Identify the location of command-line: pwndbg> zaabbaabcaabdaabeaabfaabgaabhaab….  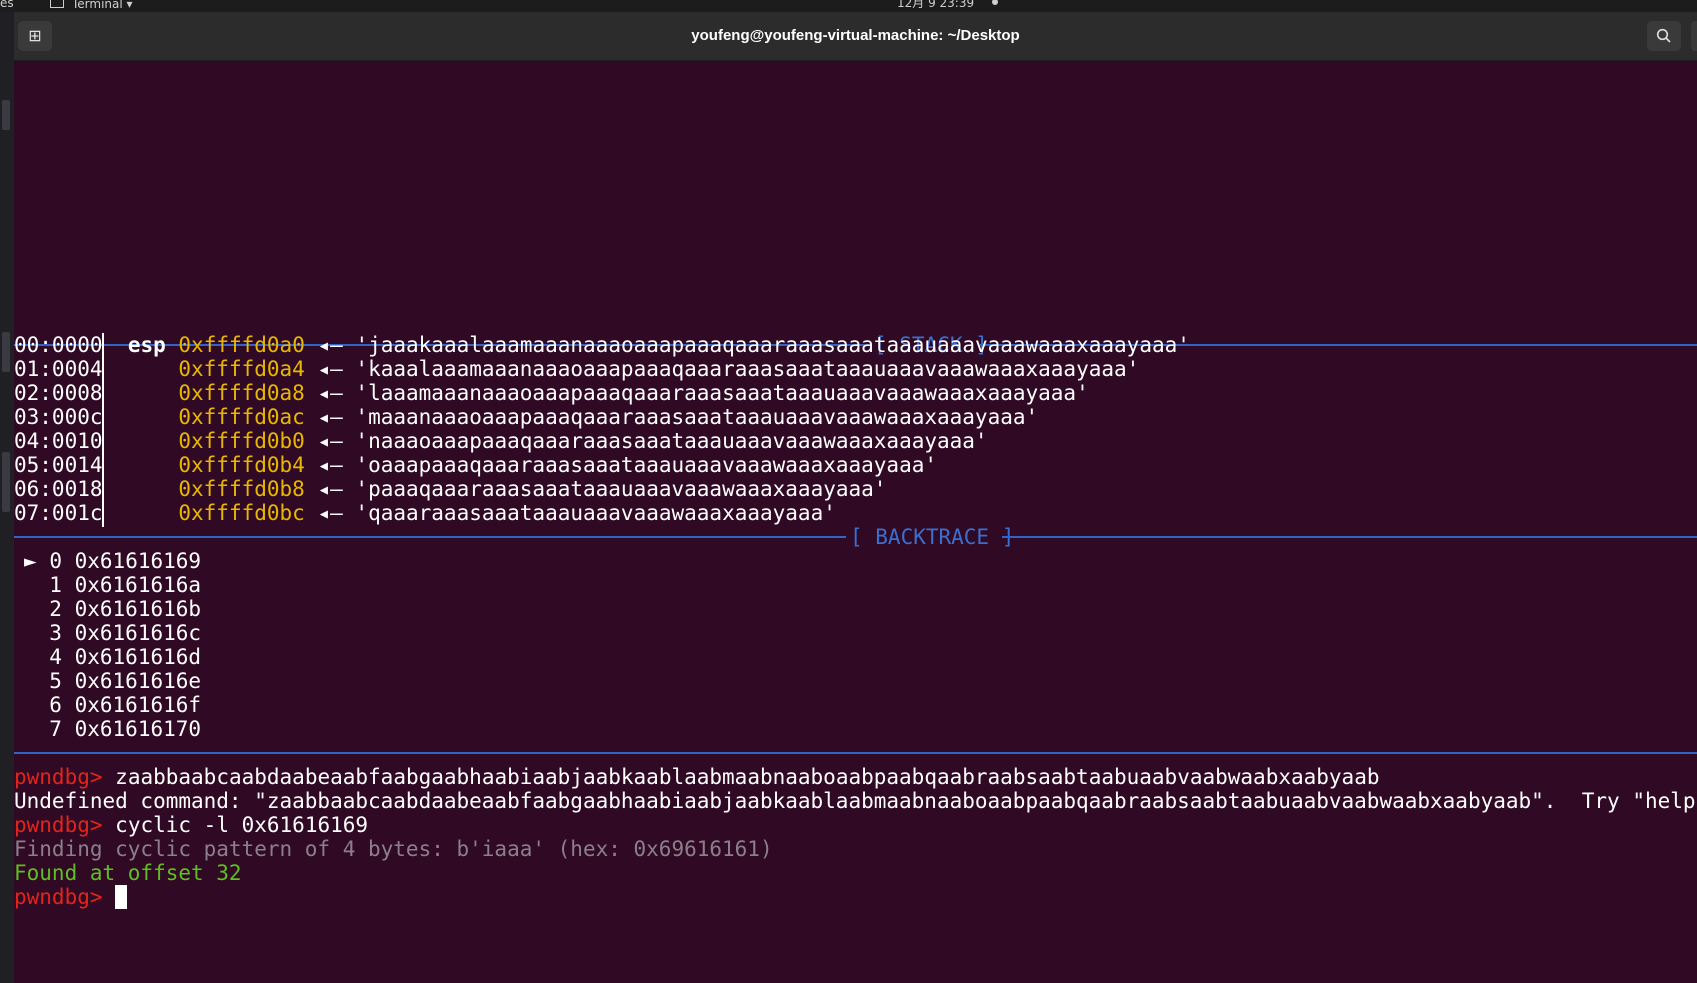
(696, 777).